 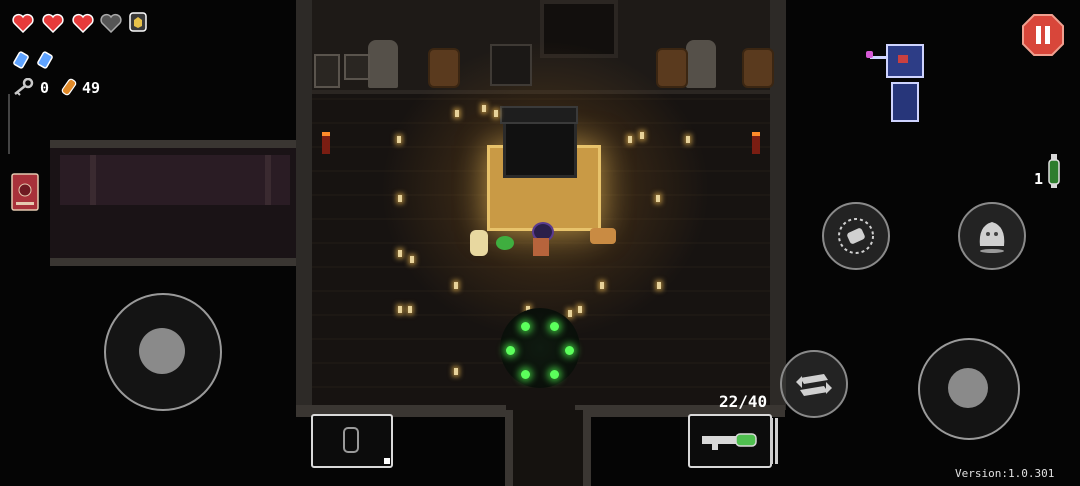 I want to click on move-joystick-knob, so click(x=162, y=351).